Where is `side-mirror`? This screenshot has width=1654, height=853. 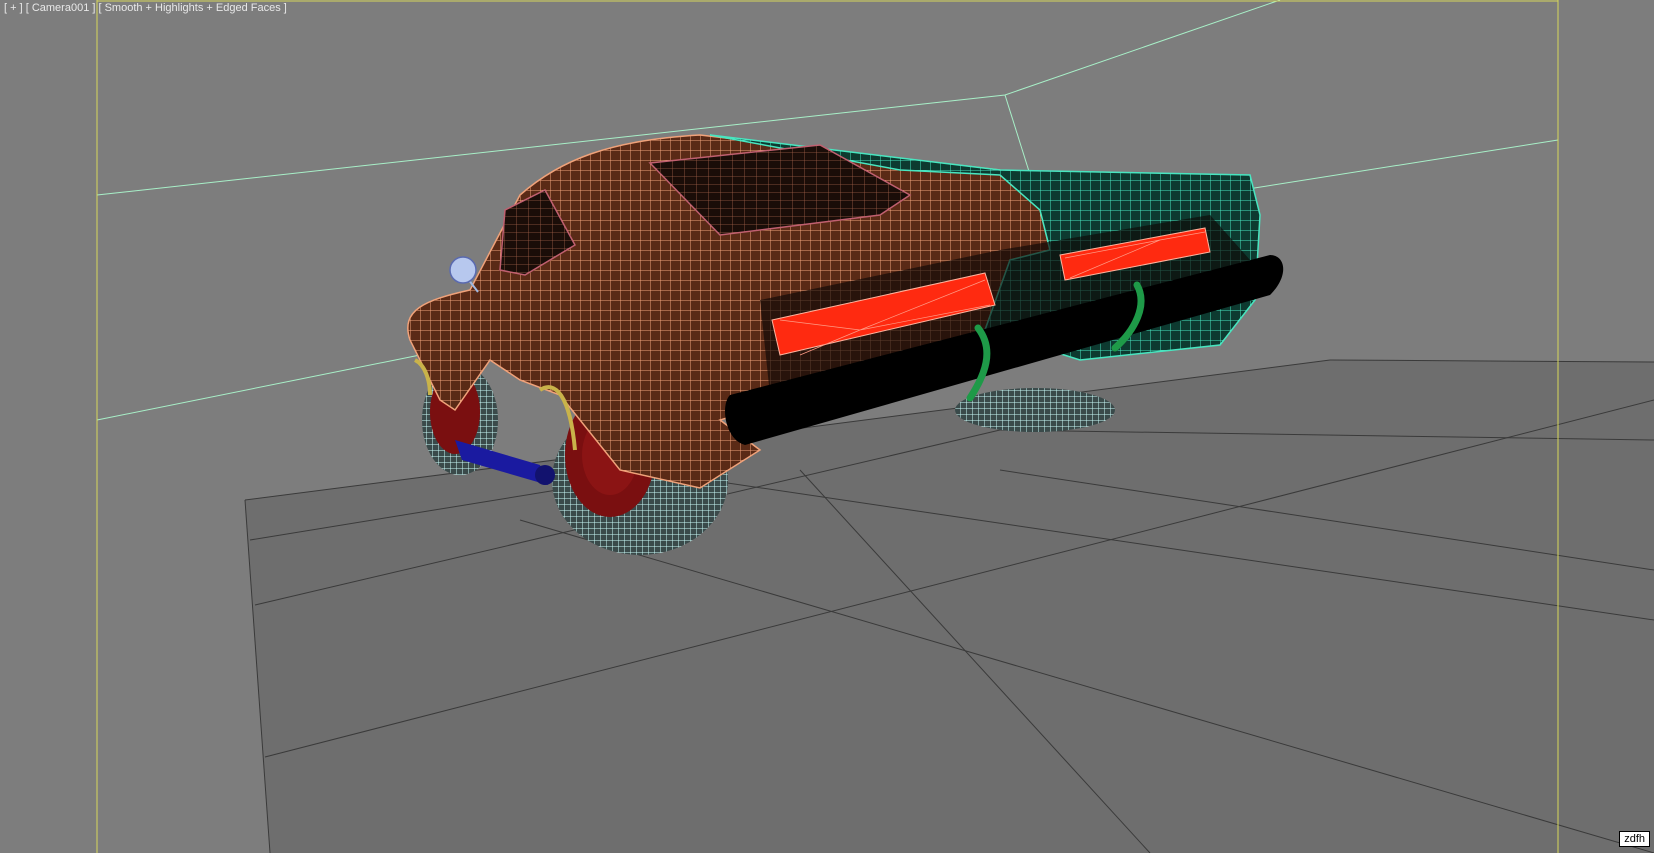
side-mirror is located at coordinates (464, 274).